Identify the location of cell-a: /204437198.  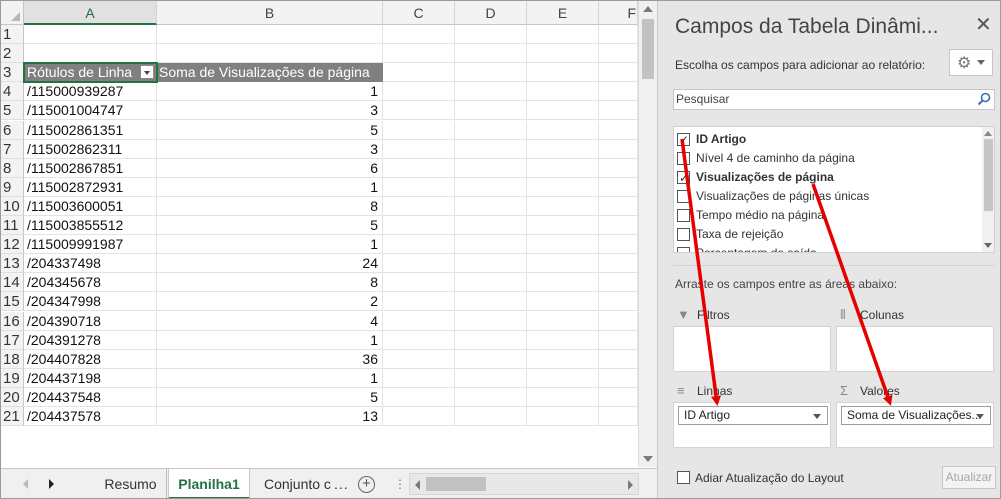
(90, 378).